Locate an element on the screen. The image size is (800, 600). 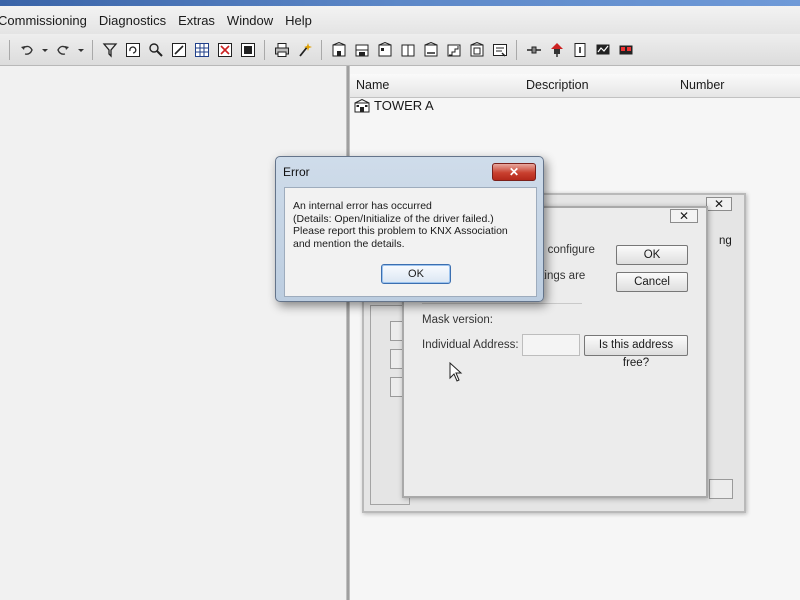
individual-address-field is located at coordinates (551, 345).